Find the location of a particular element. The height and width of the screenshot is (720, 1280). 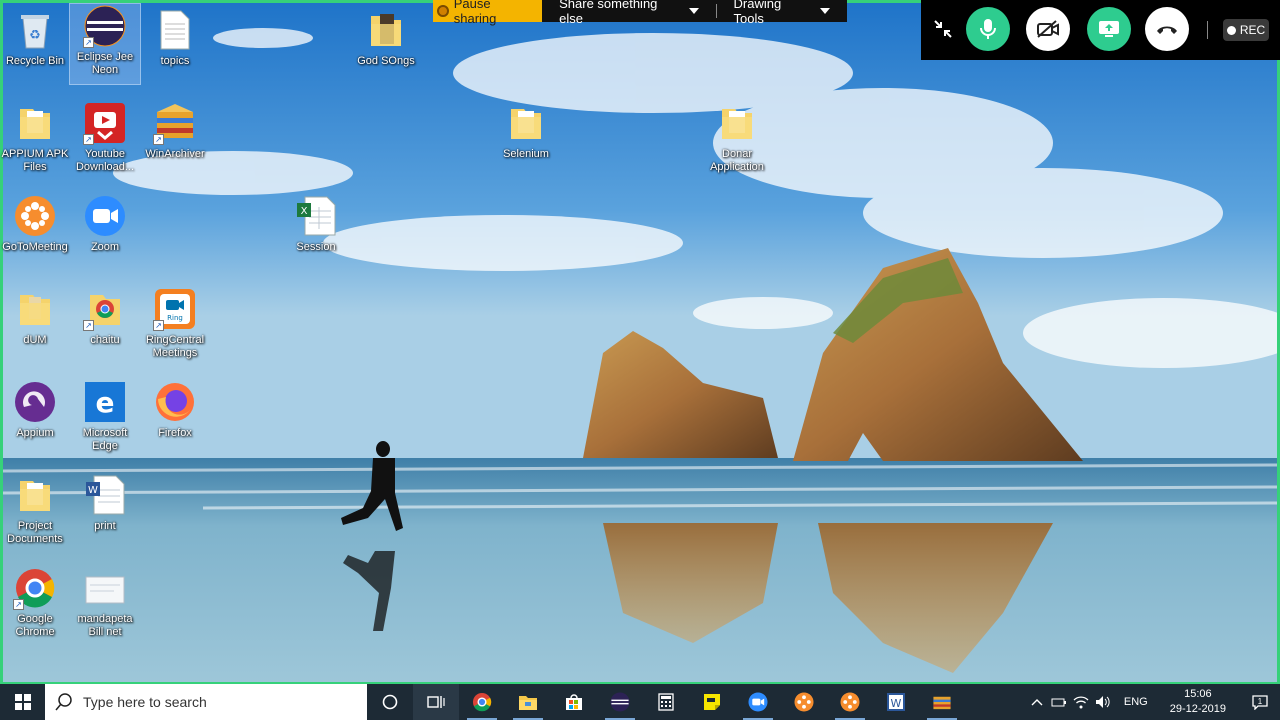

taskbar-word: W is located at coordinates (896, 702).